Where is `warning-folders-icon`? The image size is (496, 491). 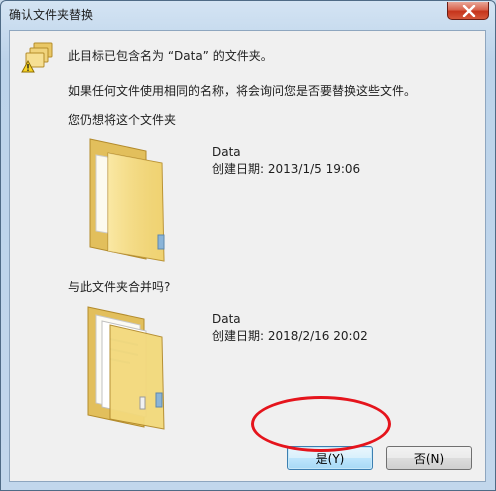
warning-folders-icon is located at coordinates (37, 57).